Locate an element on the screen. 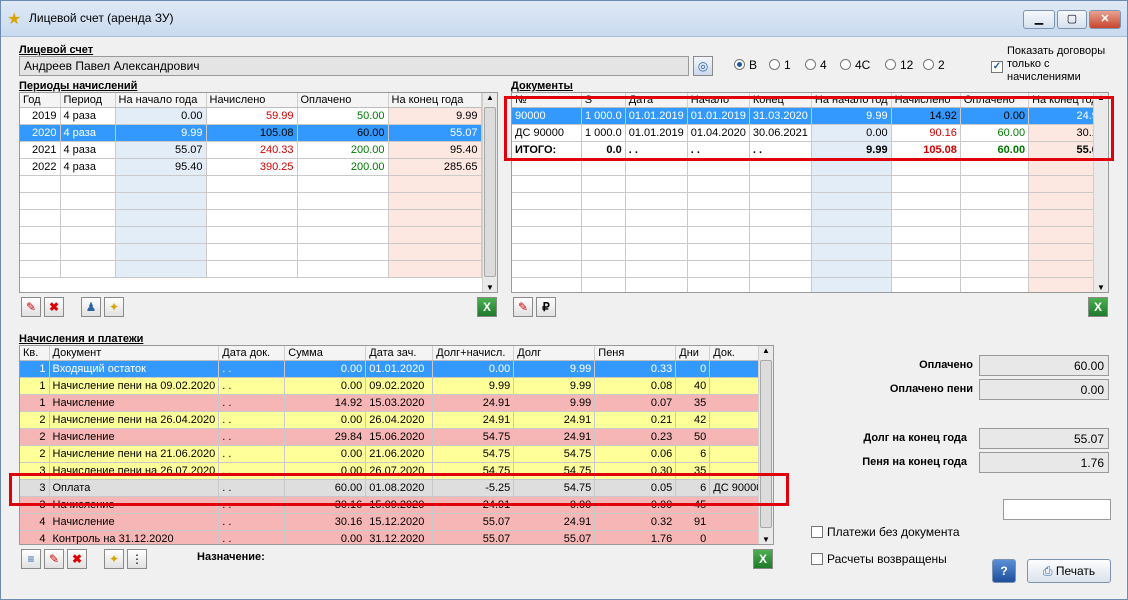 The width and height of the screenshot is (1128, 600). mode-label: В is located at coordinates (753, 65).